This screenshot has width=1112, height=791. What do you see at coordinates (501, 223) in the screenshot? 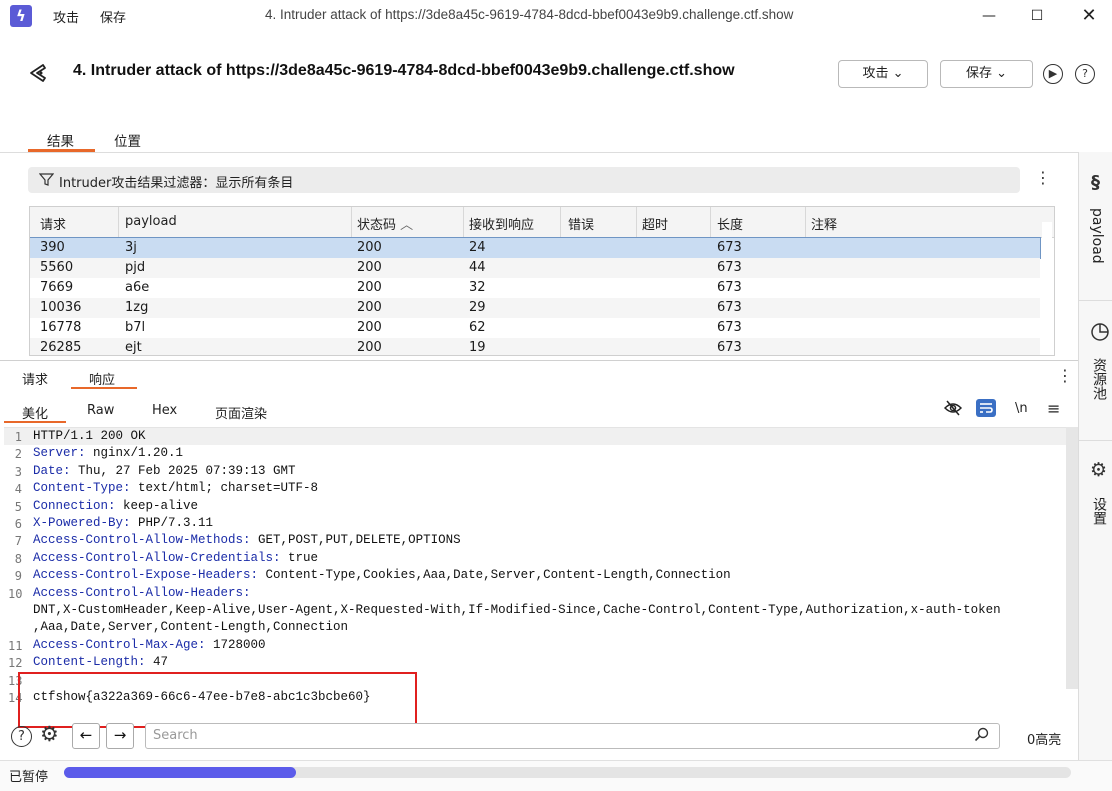
I see `col-received: 接收到响应` at bounding box center [501, 223].